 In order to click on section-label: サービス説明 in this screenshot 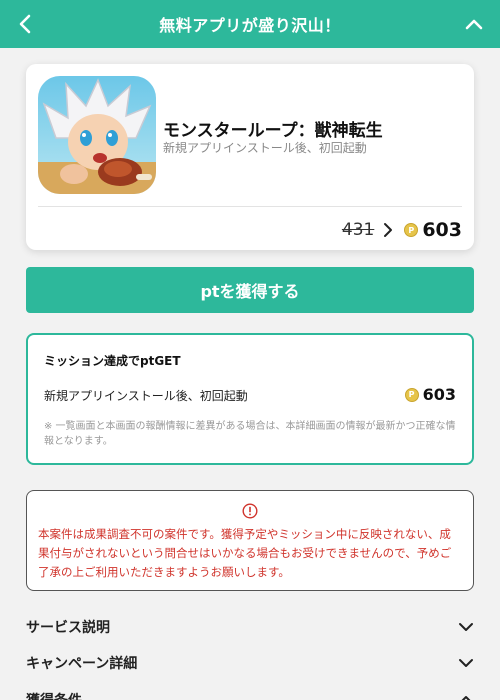, I will do `click(68, 628)`.